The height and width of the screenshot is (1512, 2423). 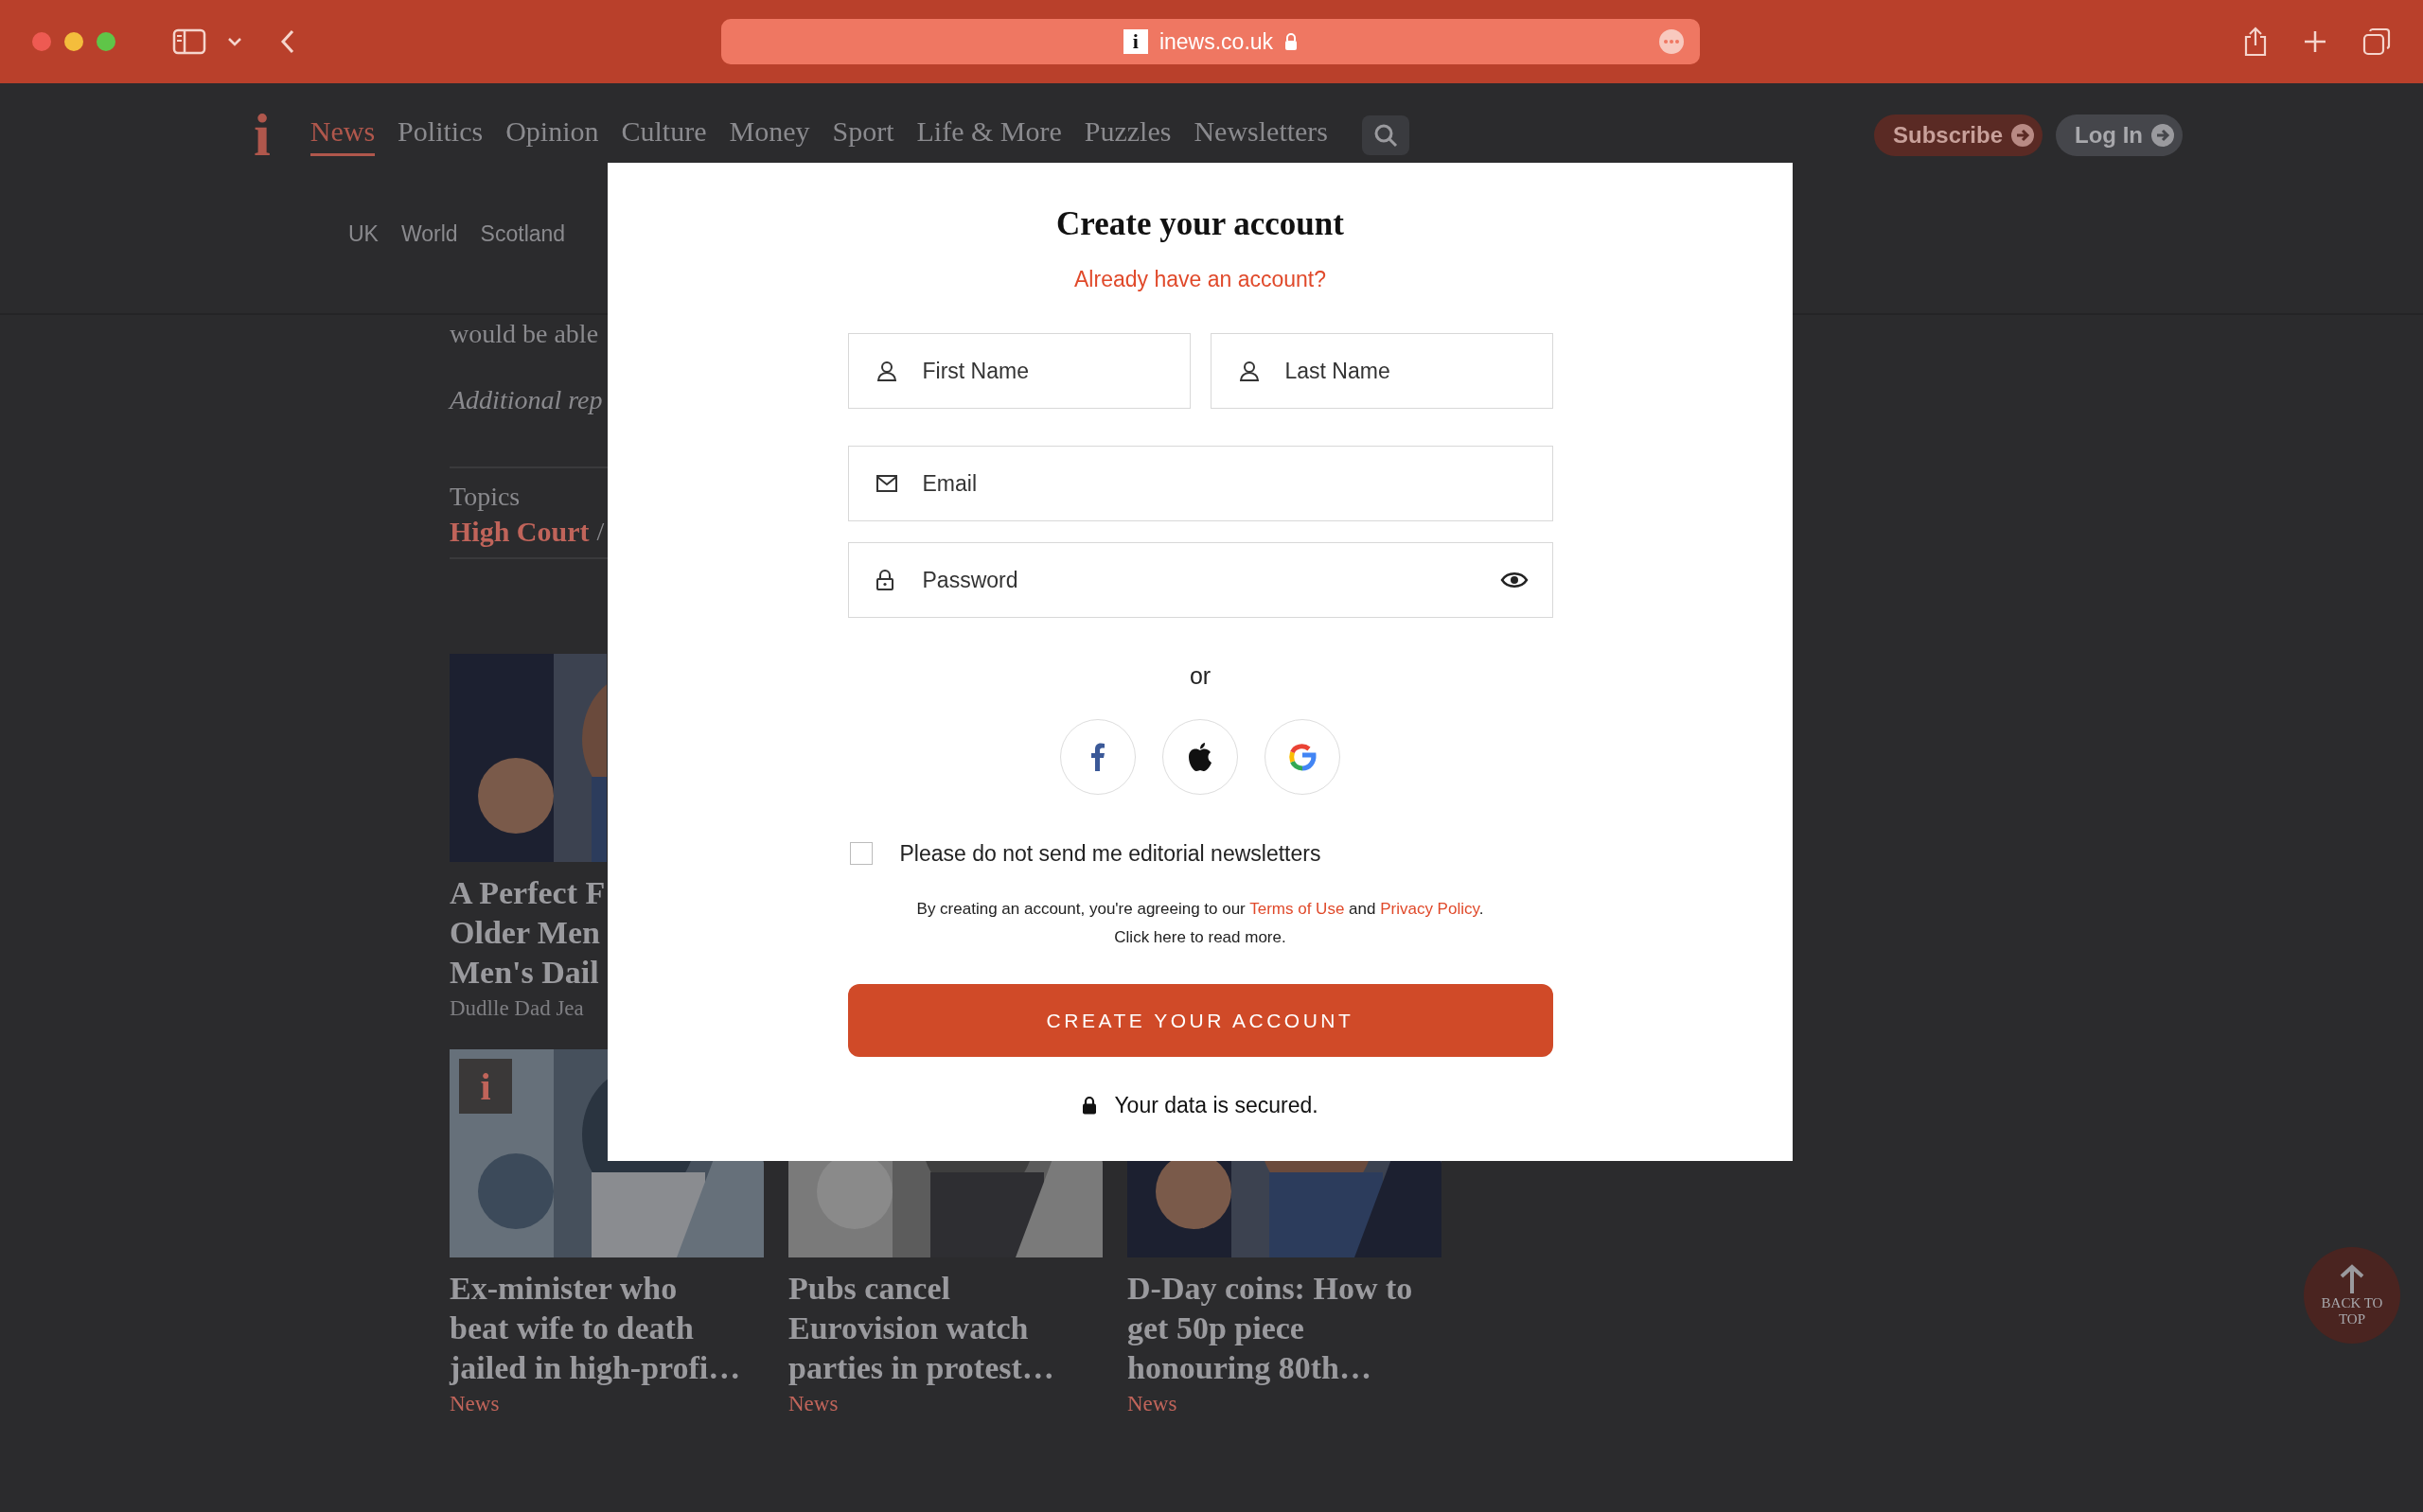 I want to click on login-link: Already have an account?, so click(x=1200, y=279).